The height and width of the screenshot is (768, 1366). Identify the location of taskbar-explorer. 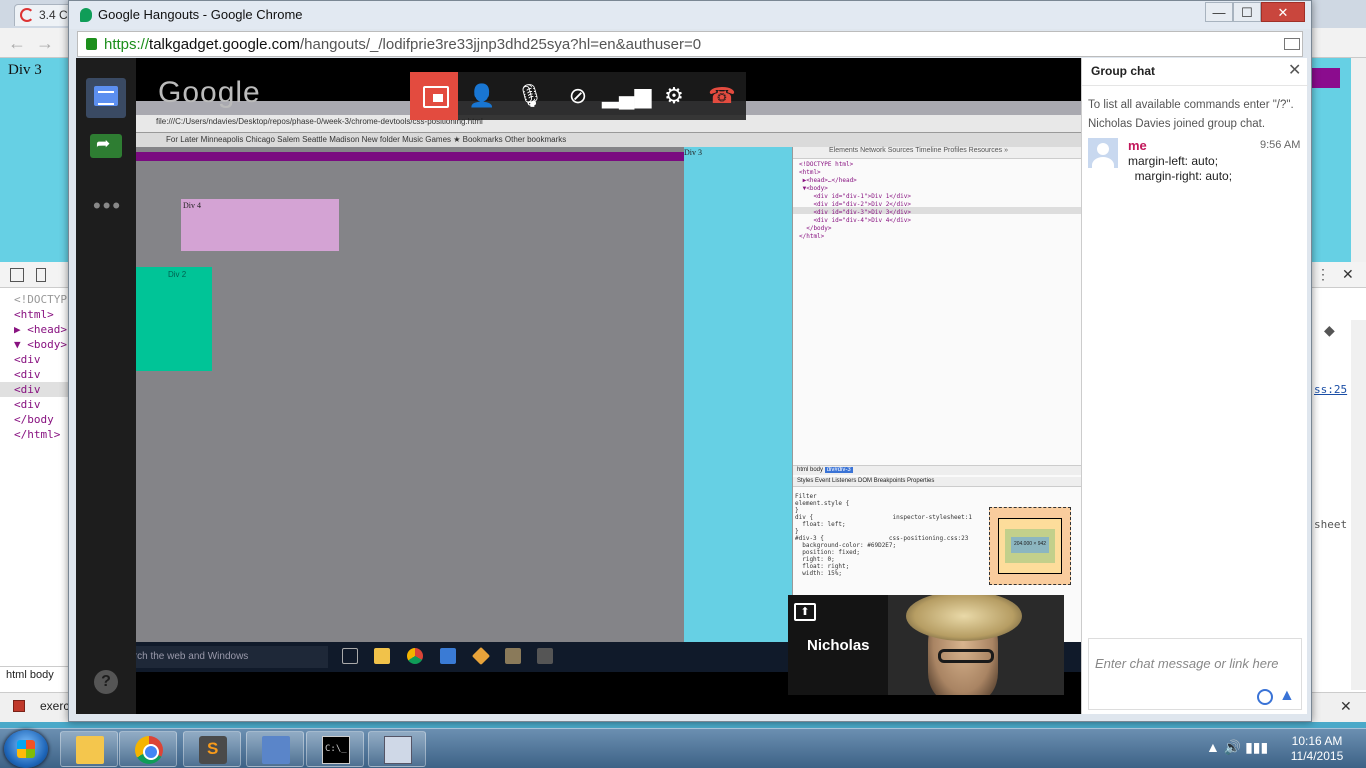
(89, 749).